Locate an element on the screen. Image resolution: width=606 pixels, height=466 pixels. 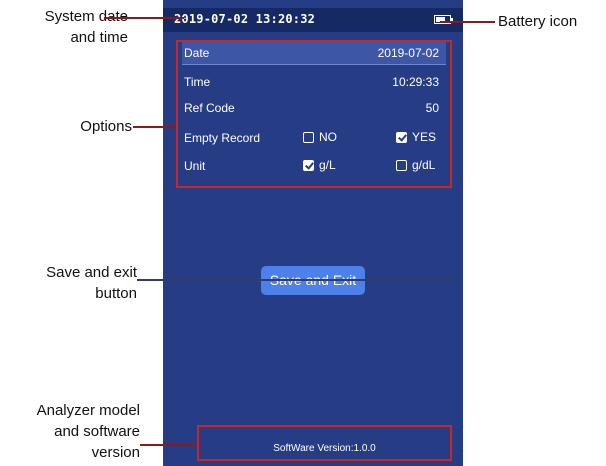
leader-battery is located at coordinates (467, 22).